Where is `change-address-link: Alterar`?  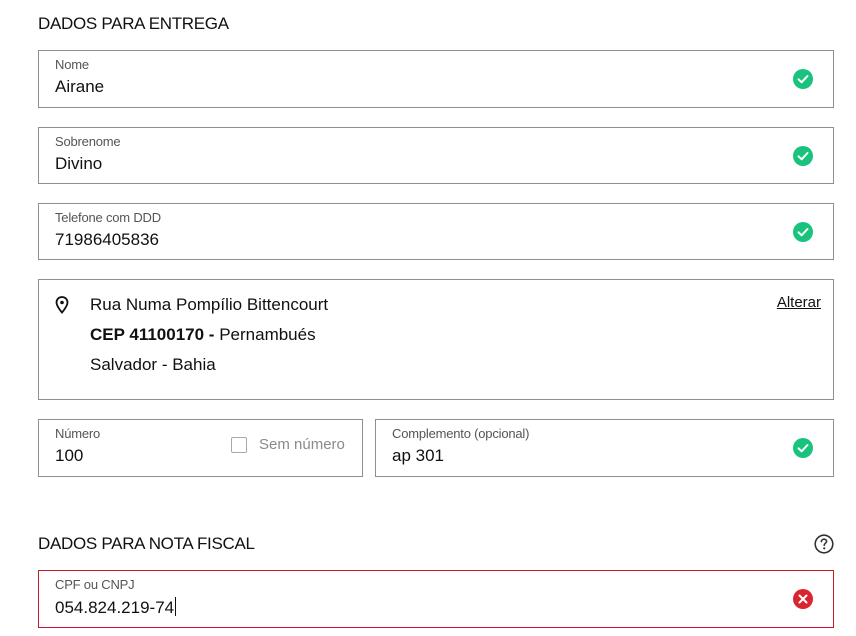 change-address-link: Alterar is located at coordinates (799, 302).